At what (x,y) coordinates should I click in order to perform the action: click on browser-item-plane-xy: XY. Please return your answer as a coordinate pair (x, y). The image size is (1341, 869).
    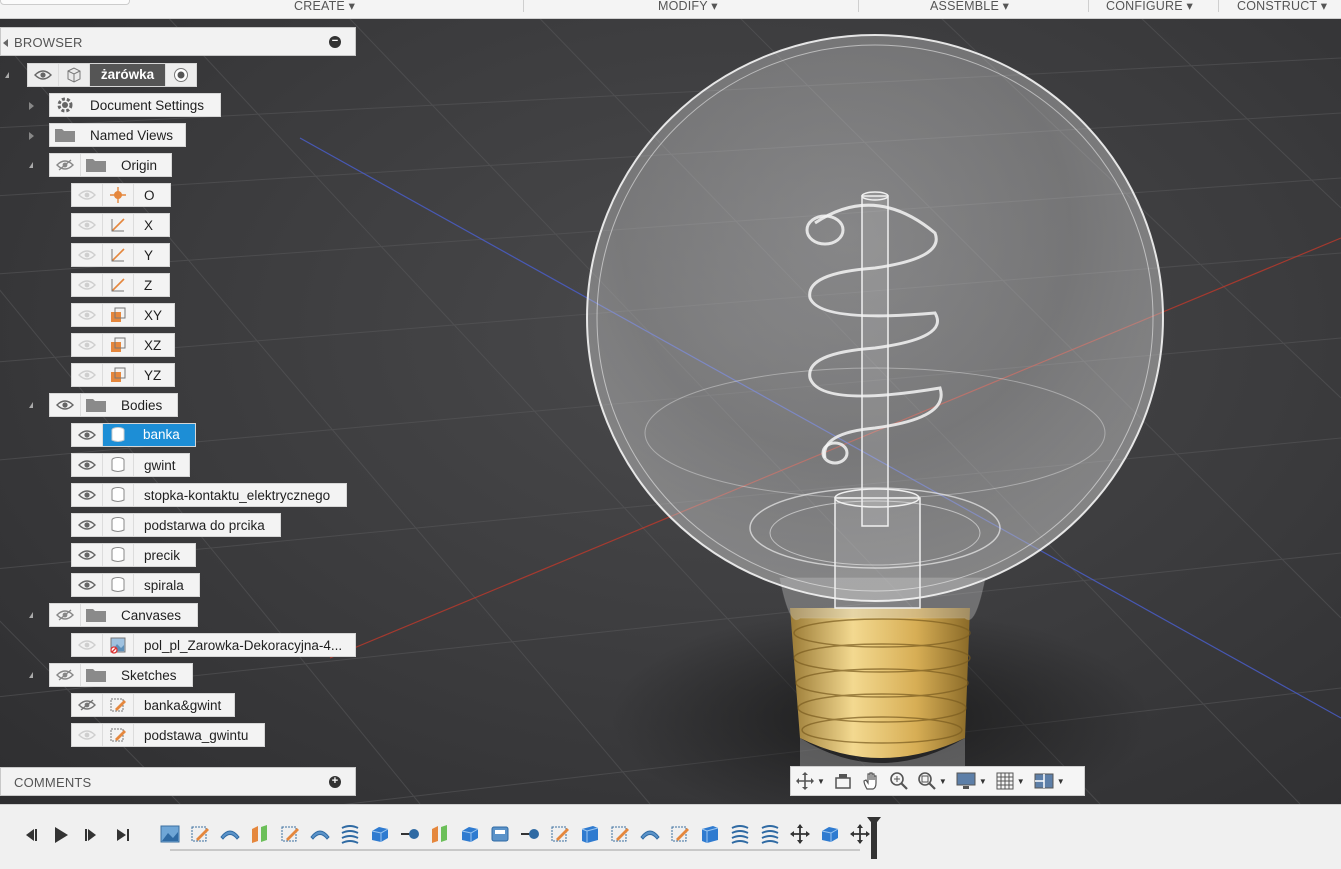
    Looking at the image, I should click on (123, 315).